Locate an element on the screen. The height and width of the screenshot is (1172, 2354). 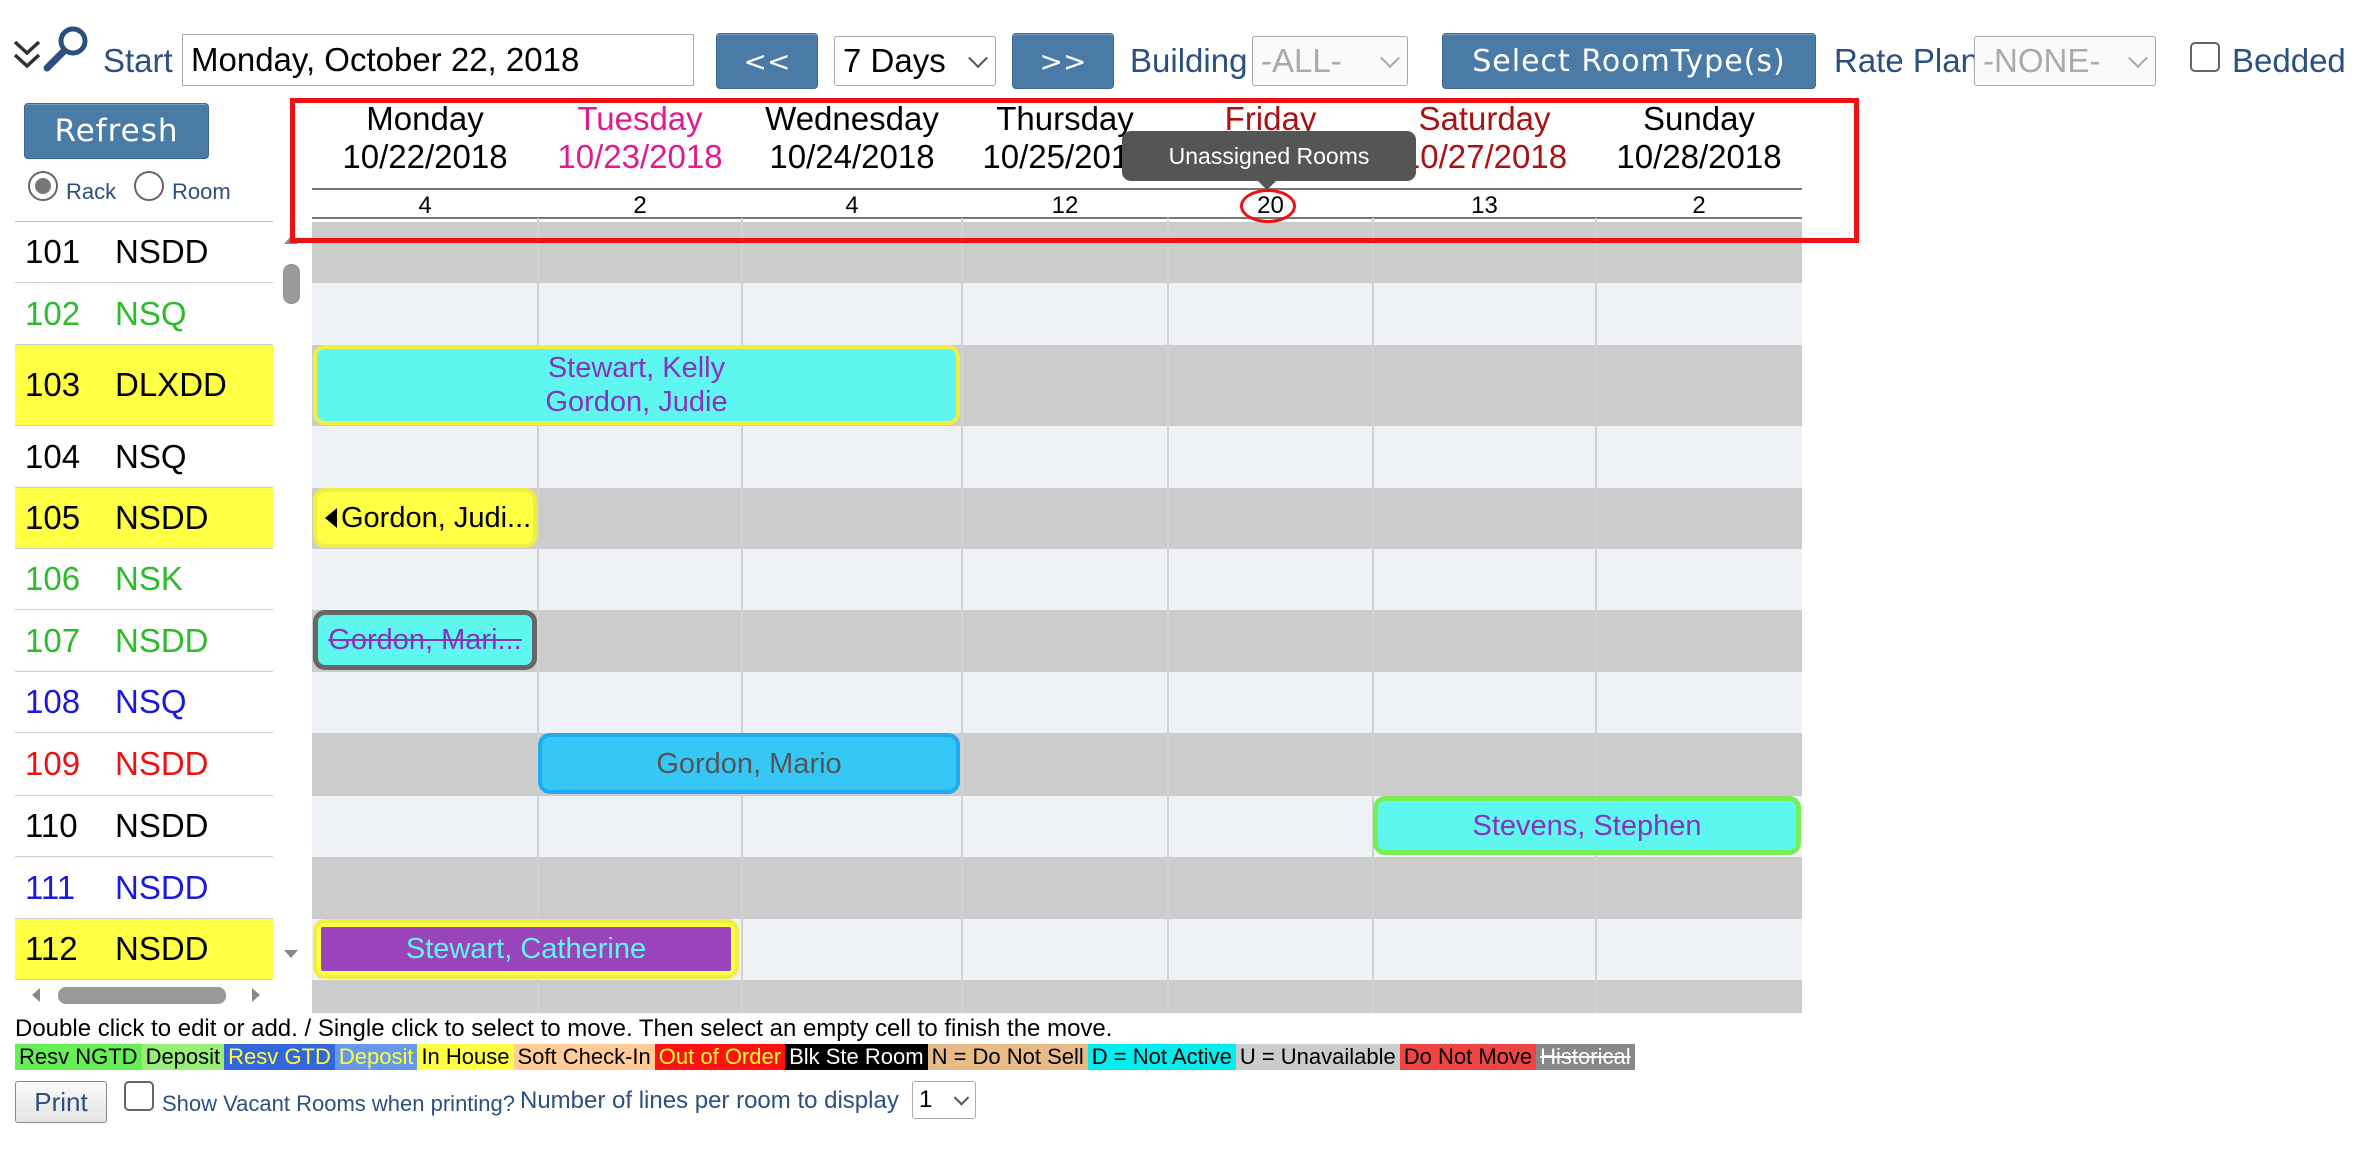
reservation-guest: Stewart, Catherine is located at coordinates (526, 949).